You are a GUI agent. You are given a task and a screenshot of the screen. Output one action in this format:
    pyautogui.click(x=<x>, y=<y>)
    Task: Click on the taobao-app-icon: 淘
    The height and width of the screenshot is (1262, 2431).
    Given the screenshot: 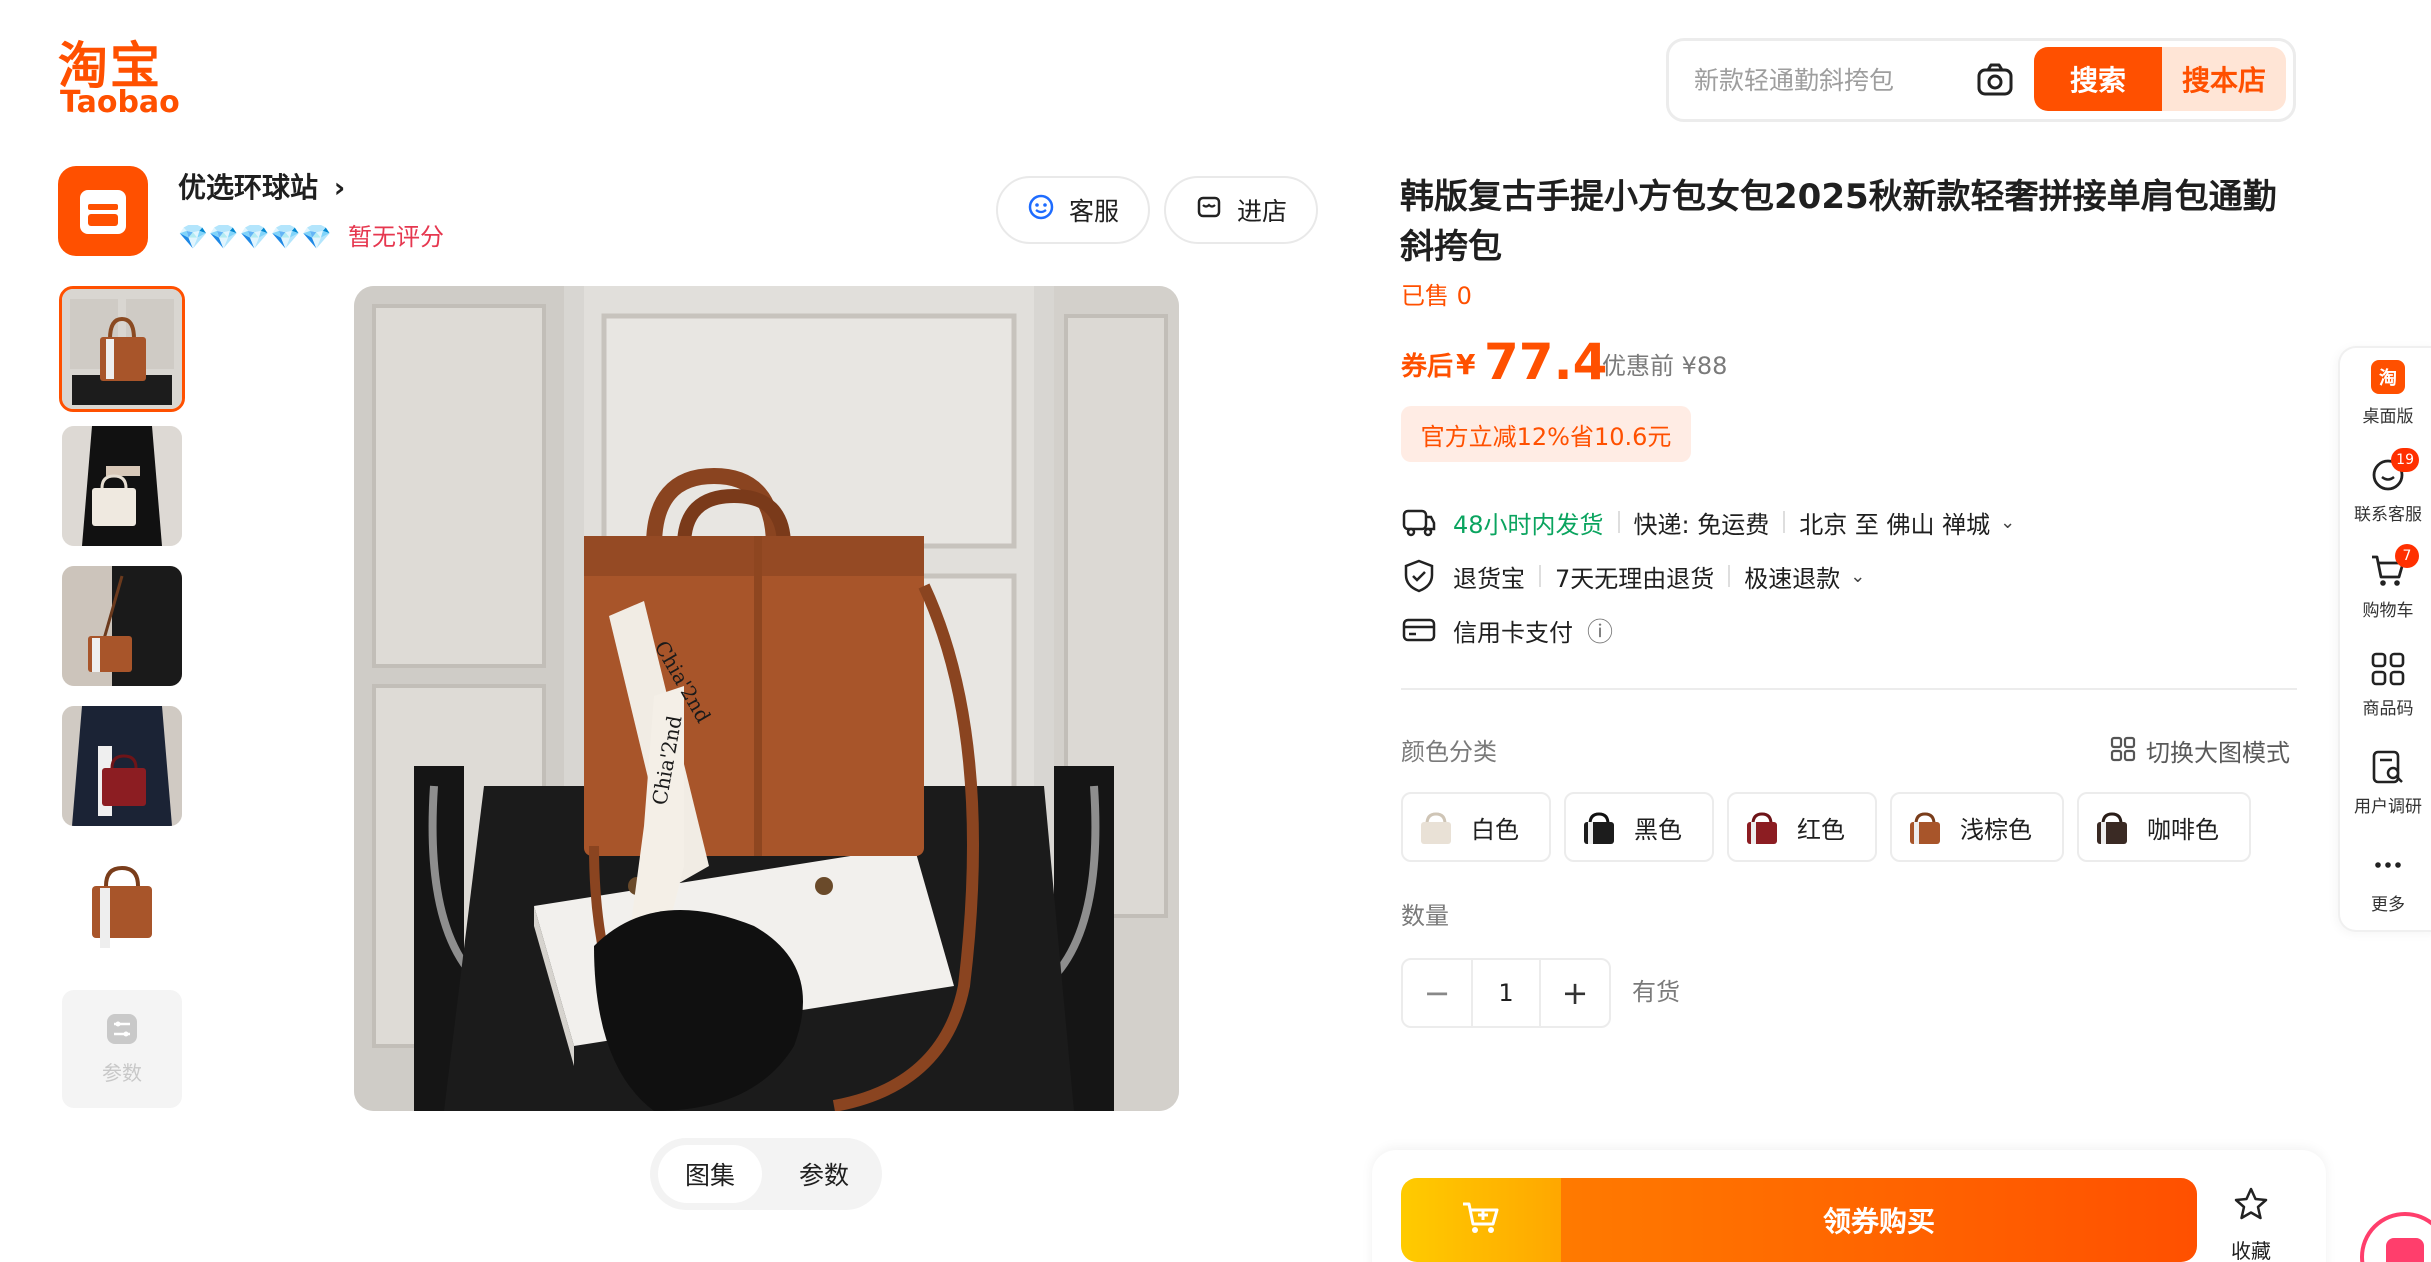 What is the action you would take?
    pyautogui.click(x=2388, y=377)
    